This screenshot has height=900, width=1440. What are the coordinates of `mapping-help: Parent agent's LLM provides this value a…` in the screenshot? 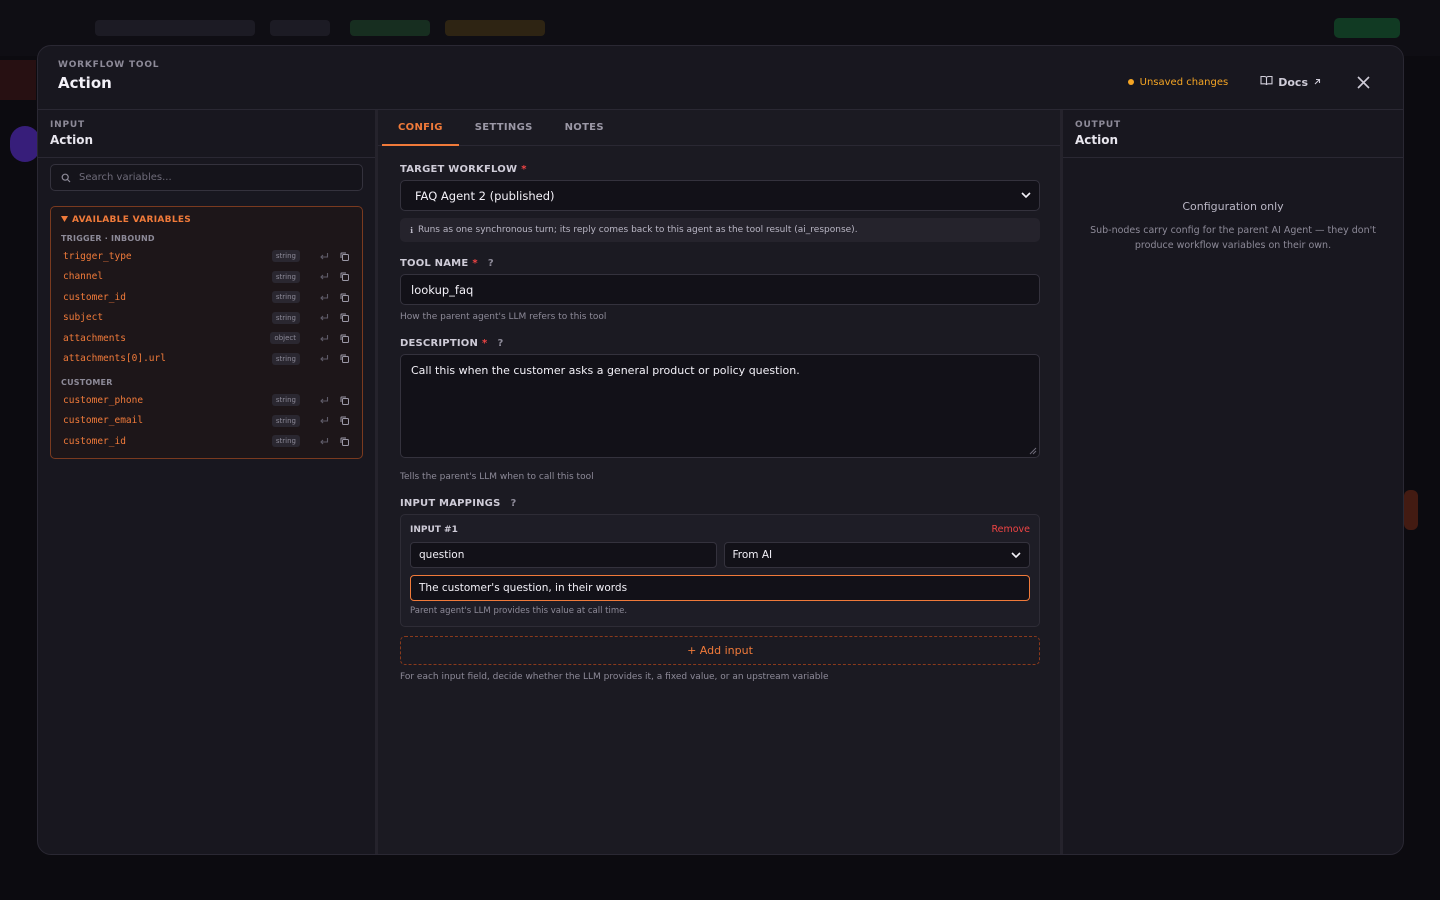 It's located at (519, 611).